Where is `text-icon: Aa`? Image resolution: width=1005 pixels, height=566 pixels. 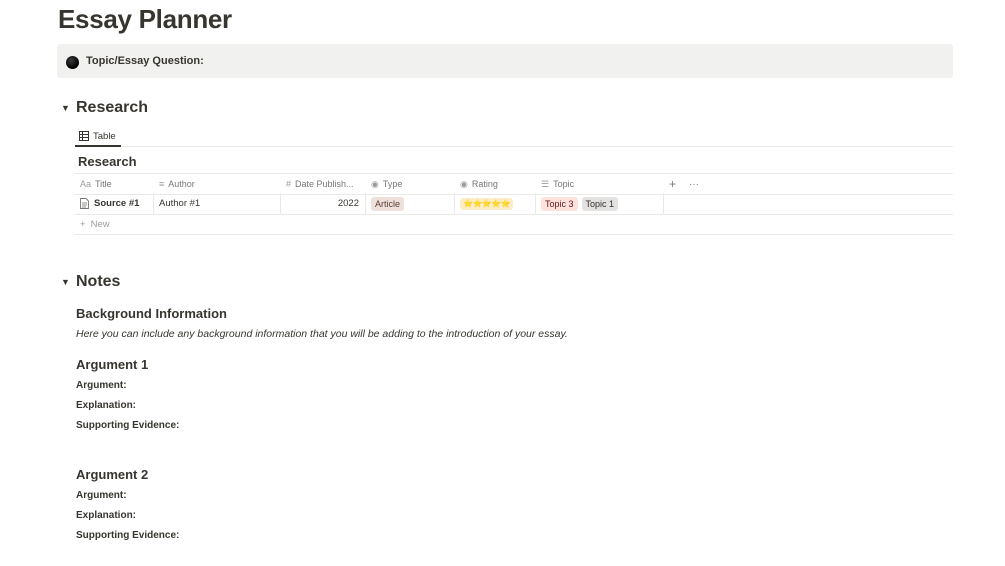 text-icon: Aa is located at coordinates (86, 184).